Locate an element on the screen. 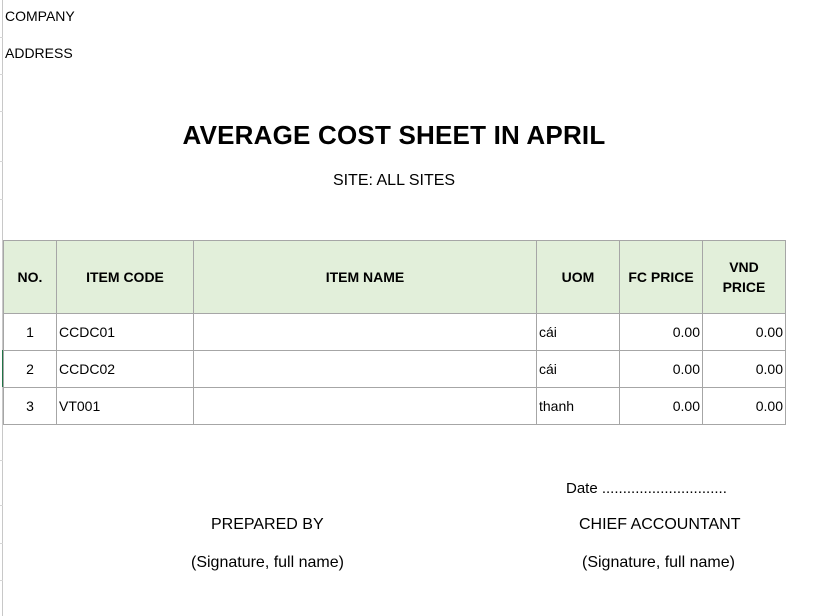  column-header-uom: UOM is located at coordinates (578, 277).